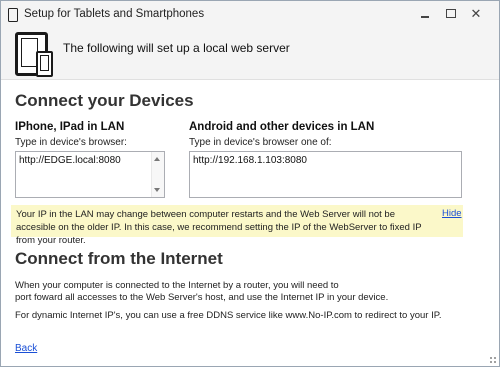  What do you see at coordinates (26, 348) in the screenshot?
I see `back-link: Back` at bounding box center [26, 348].